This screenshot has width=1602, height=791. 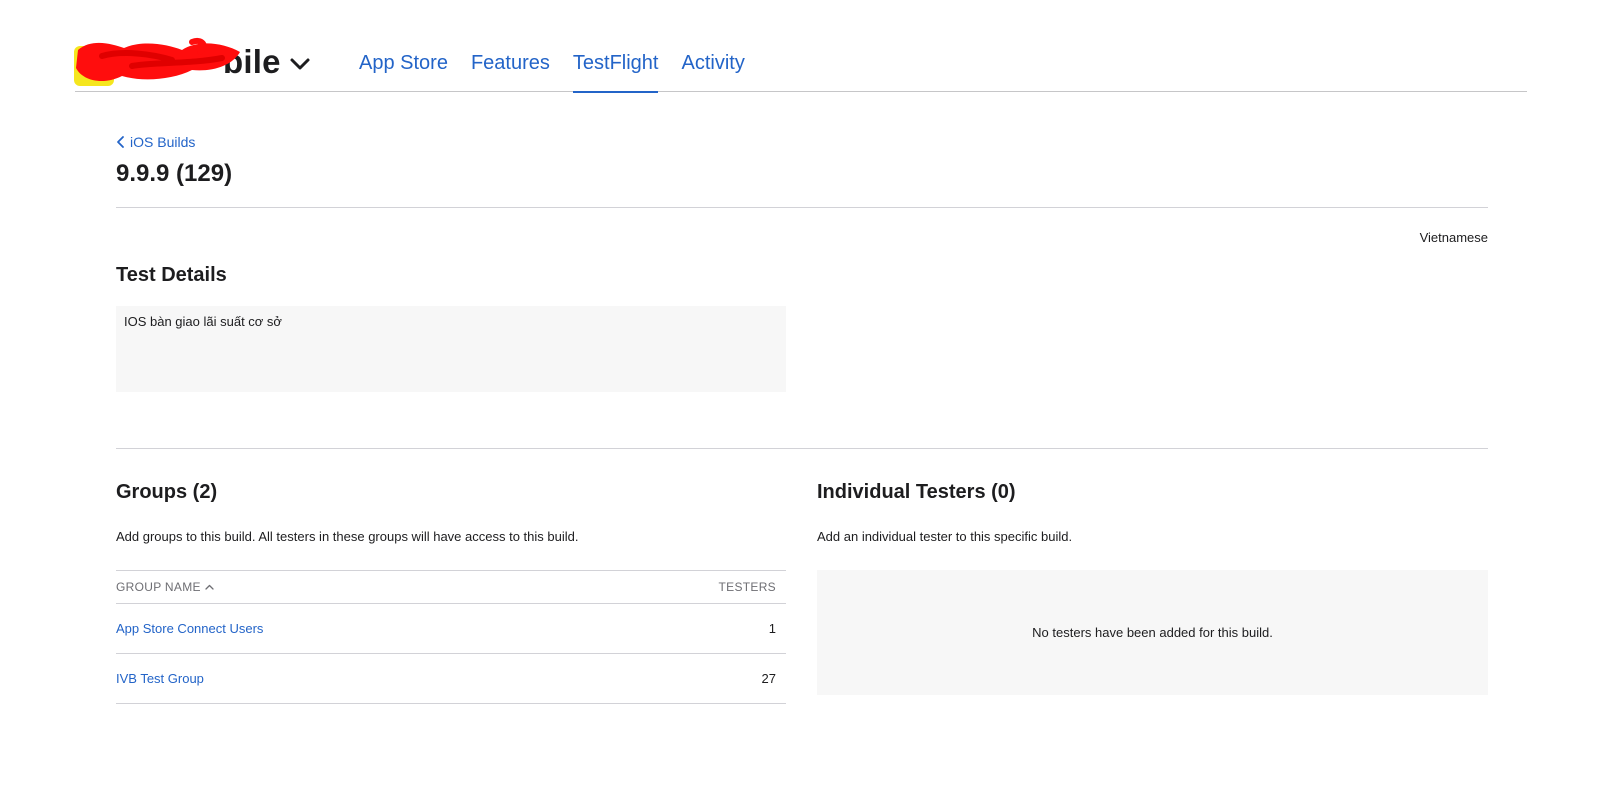 What do you see at coordinates (451, 679) in the screenshot?
I see `table-row: IVB Test Group 27` at bounding box center [451, 679].